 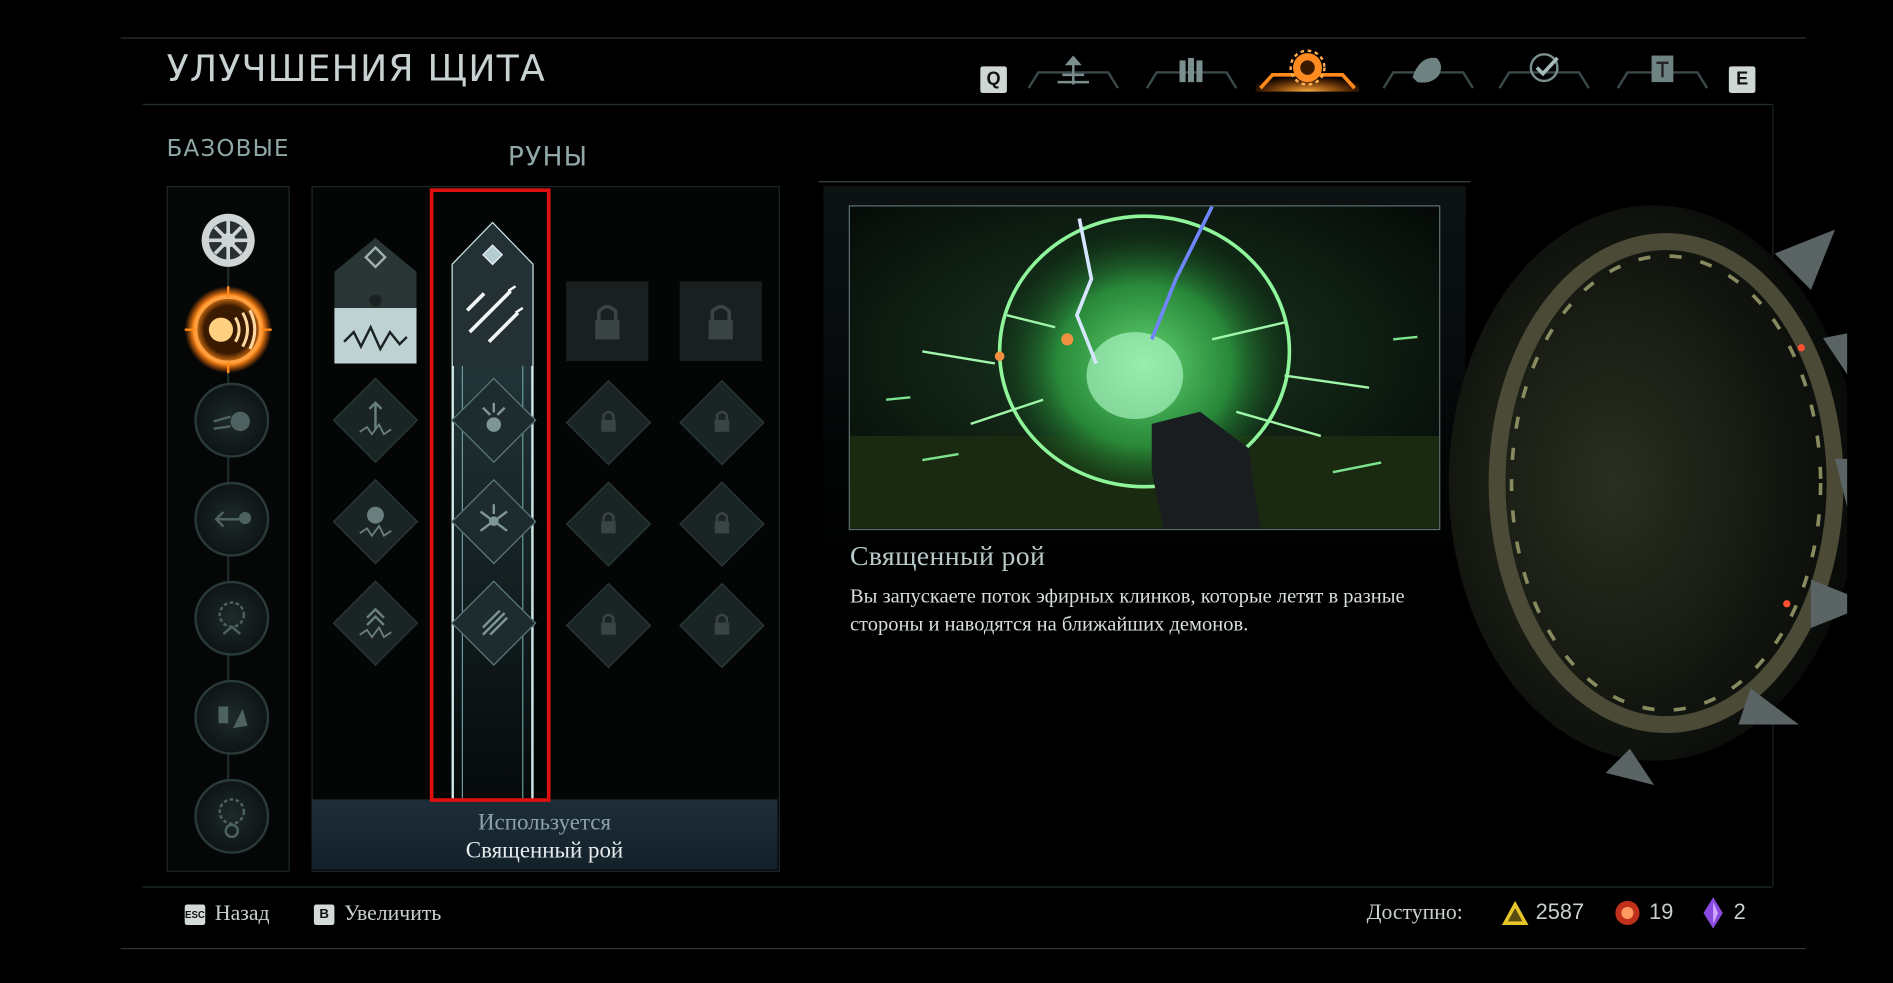 I want to click on zoom-key: B, so click(x=324, y=915).